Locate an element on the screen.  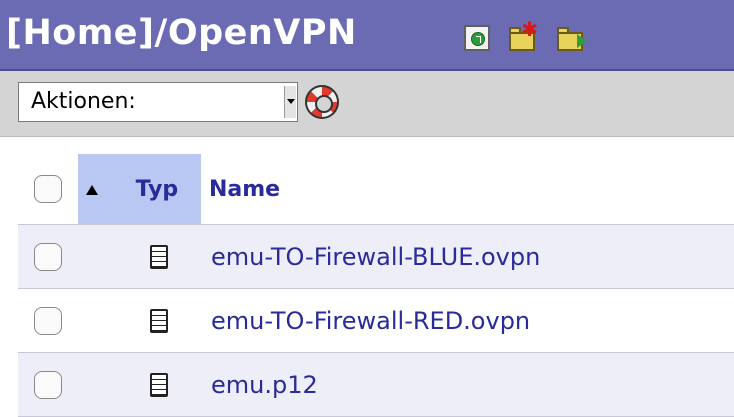
typ-column-header: Typ is located at coordinates (139, 189).